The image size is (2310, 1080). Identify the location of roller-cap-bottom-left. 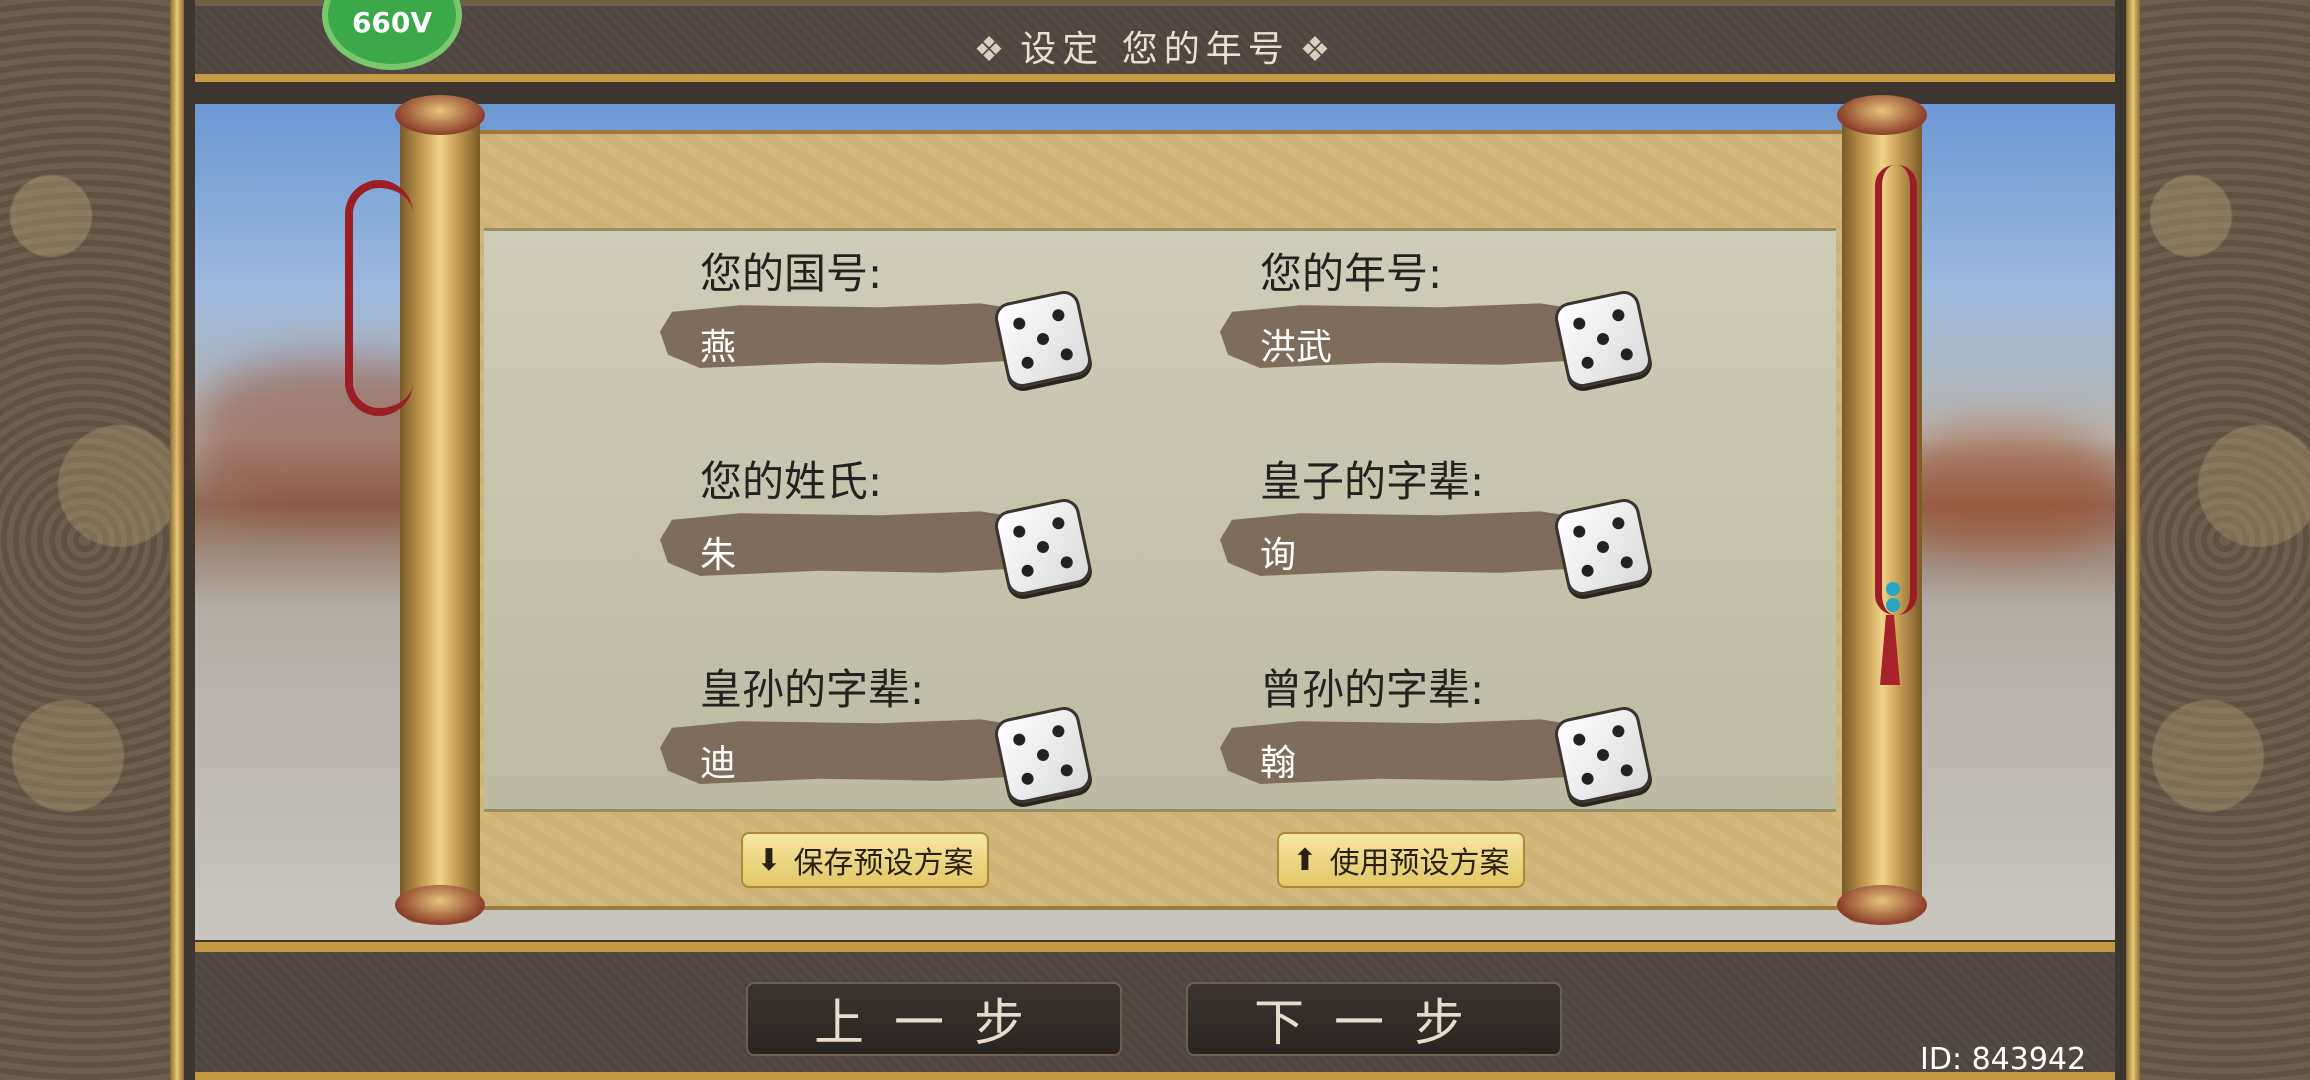
(440, 905).